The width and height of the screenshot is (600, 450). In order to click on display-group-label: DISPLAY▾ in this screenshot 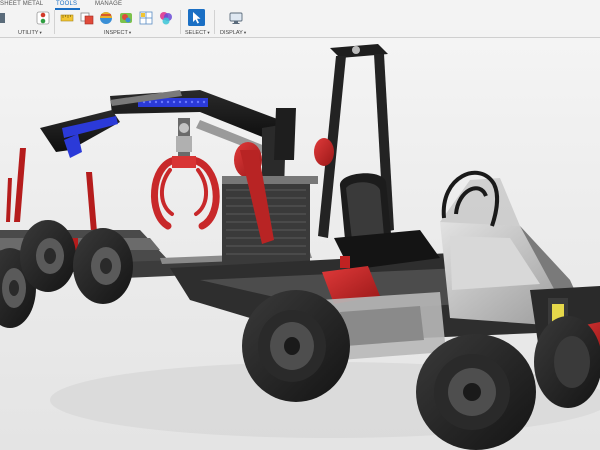, I will do `click(233, 33)`.